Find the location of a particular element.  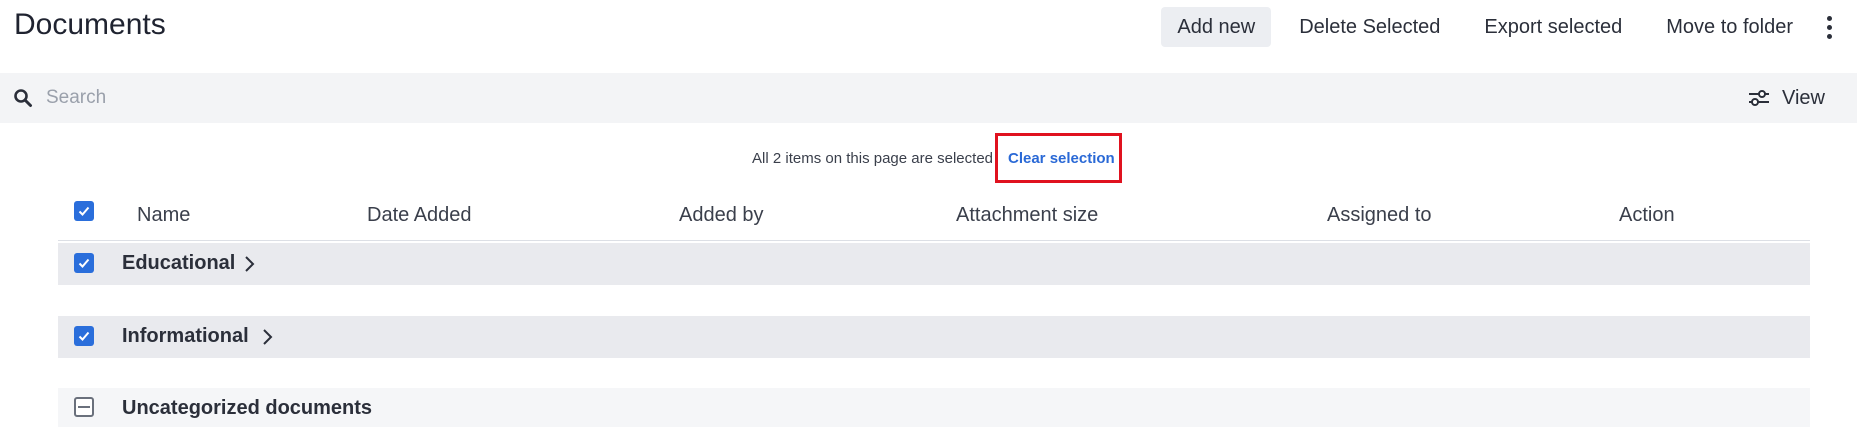

selection-message: All 2 items on this page are selected is located at coordinates (872, 158).